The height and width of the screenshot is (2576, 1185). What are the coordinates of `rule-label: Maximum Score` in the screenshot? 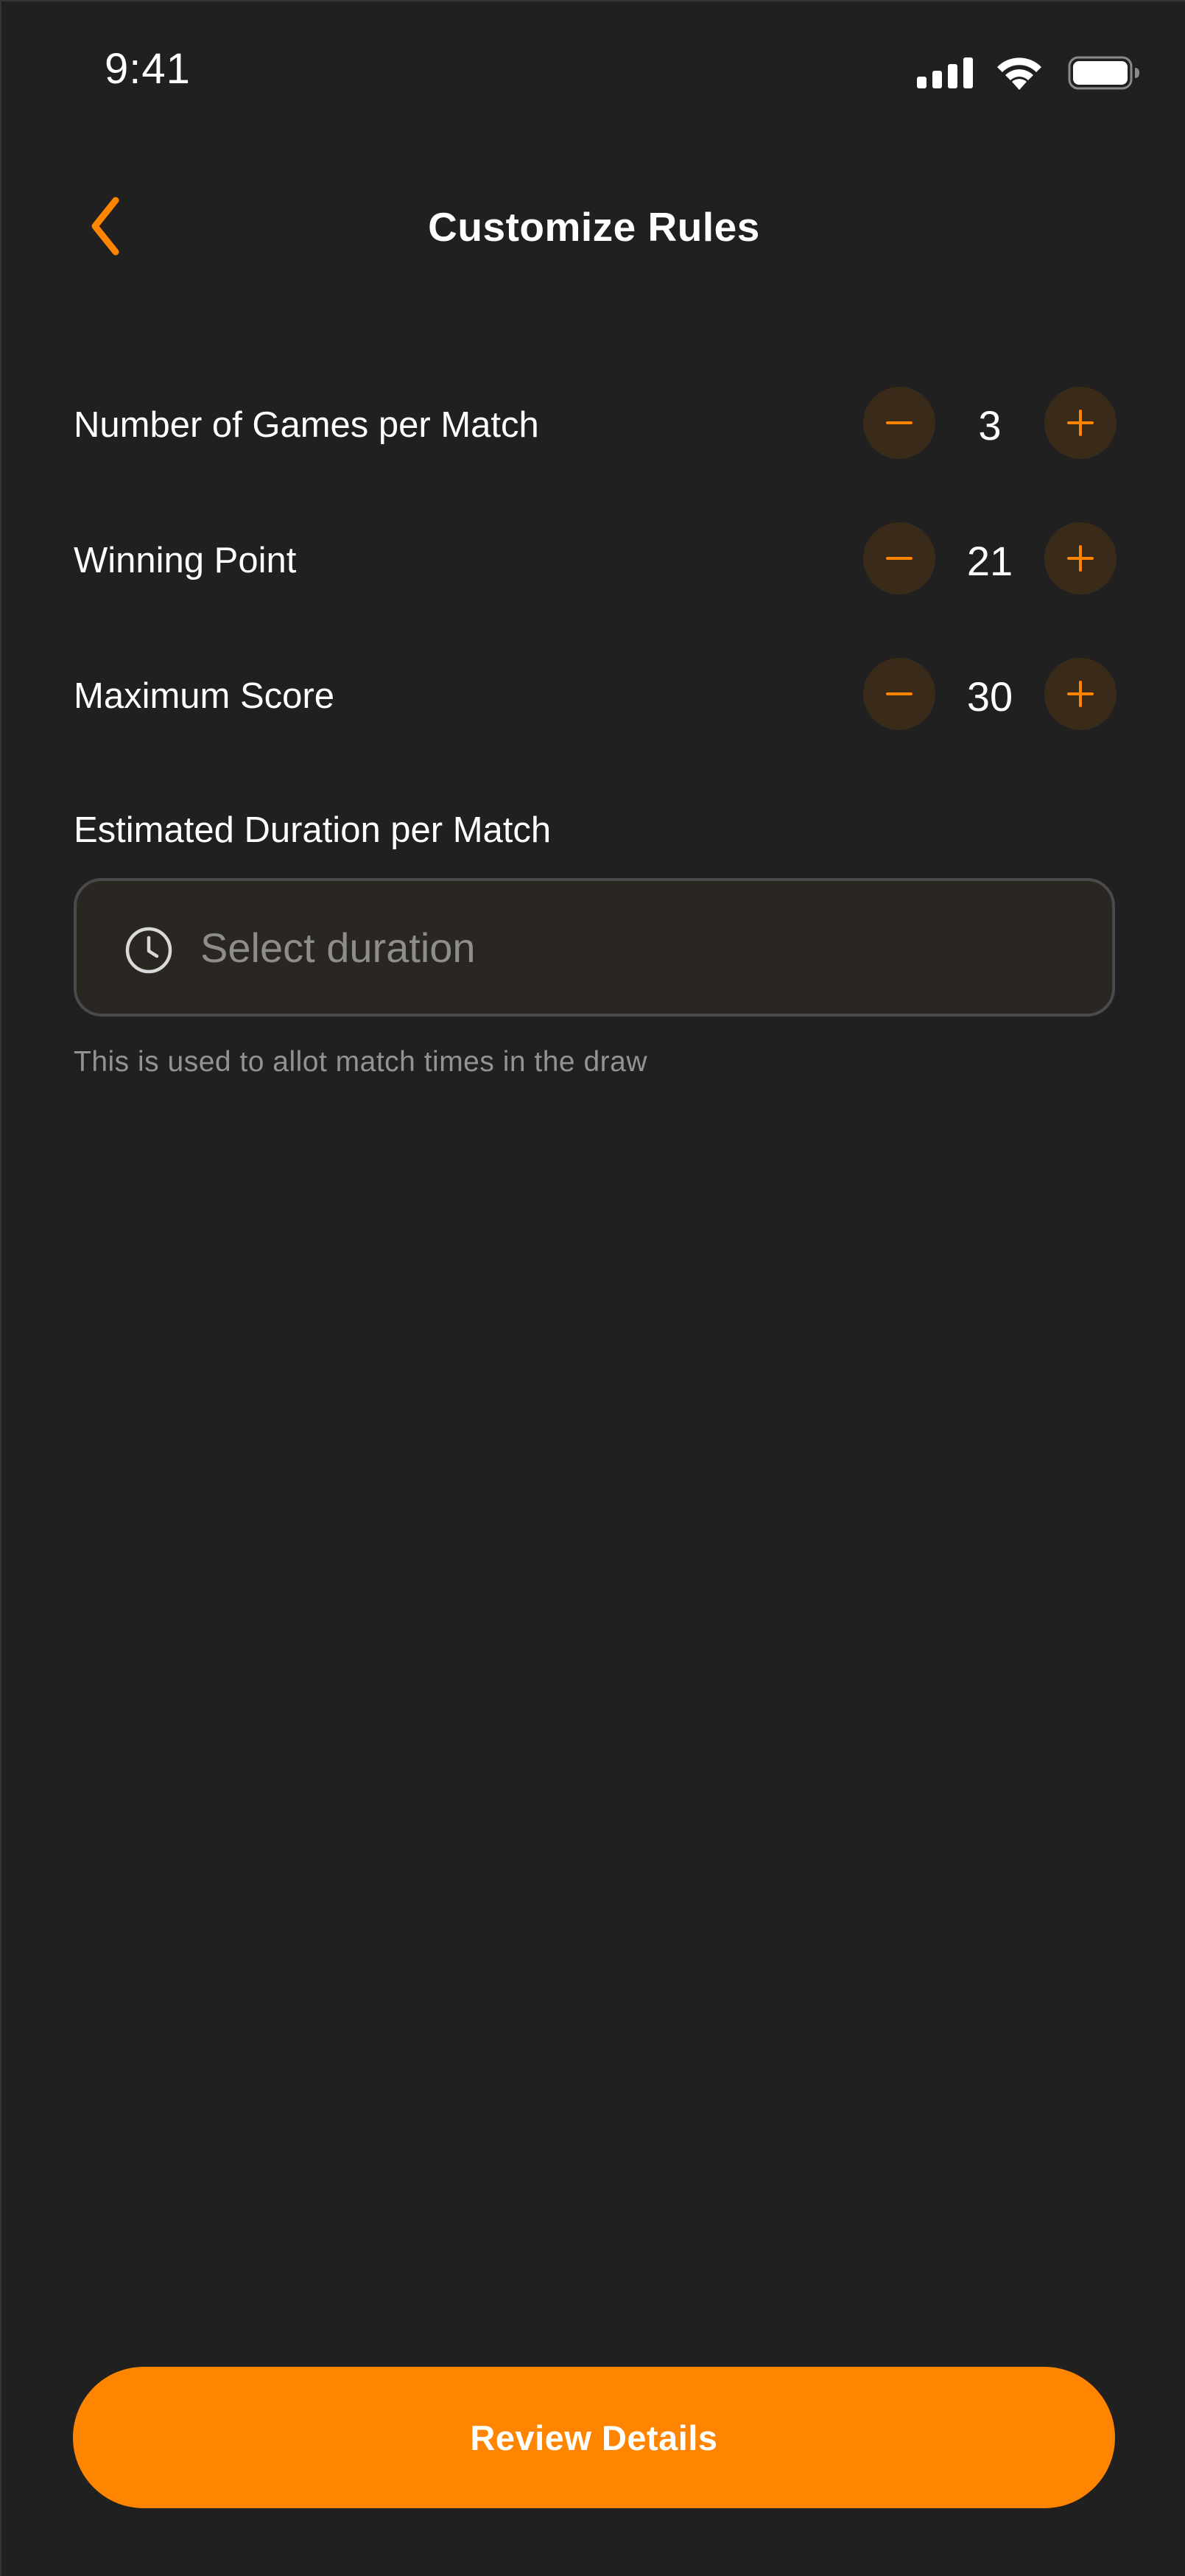 It's located at (204, 696).